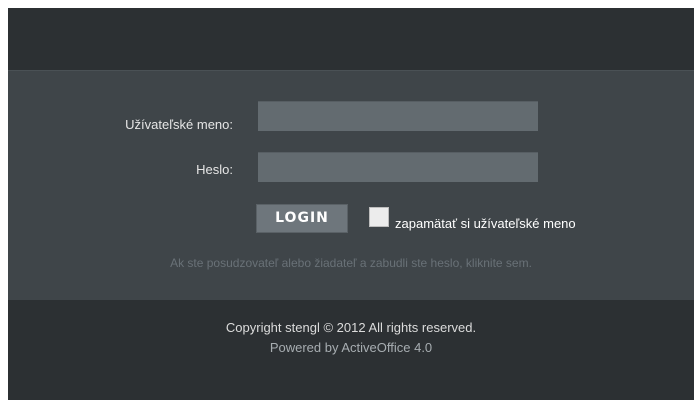 This screenshot has width=694, height=400. Describe the element at coordinates (302, 218) in the screenshot. I see `login-button: LOGIN` at that location.